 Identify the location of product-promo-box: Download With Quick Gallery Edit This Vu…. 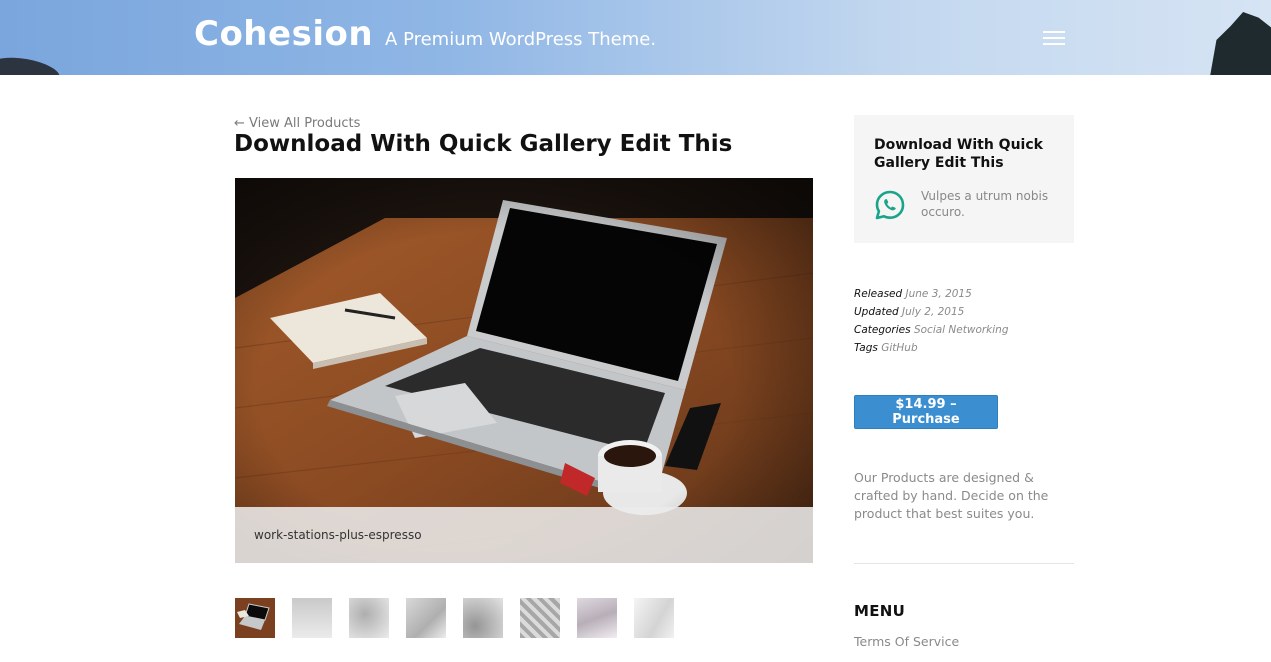
(964, 179).